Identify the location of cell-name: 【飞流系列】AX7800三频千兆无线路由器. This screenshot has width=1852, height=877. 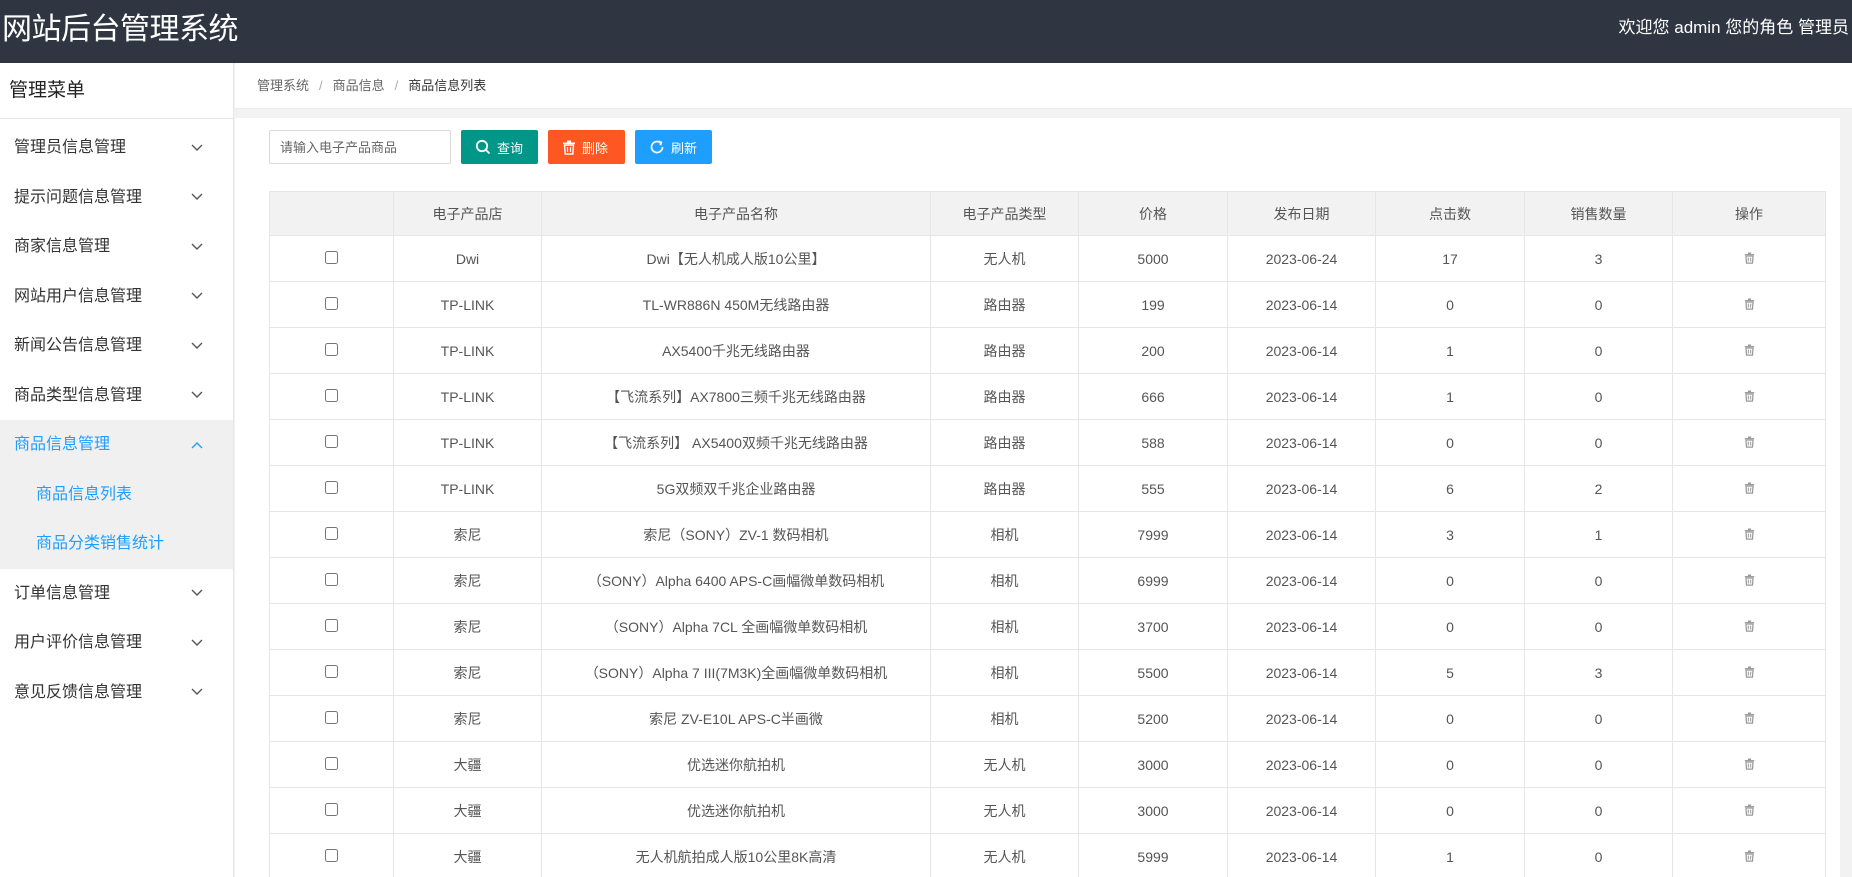
(736, 396).